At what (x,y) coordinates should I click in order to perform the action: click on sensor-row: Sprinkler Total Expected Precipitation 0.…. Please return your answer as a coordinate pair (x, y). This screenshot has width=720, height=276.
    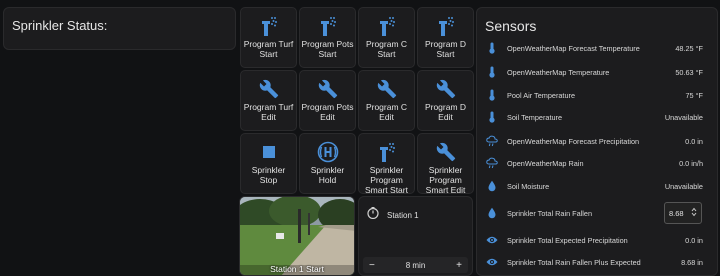
    Looking at the image, I should click on (597, 240).